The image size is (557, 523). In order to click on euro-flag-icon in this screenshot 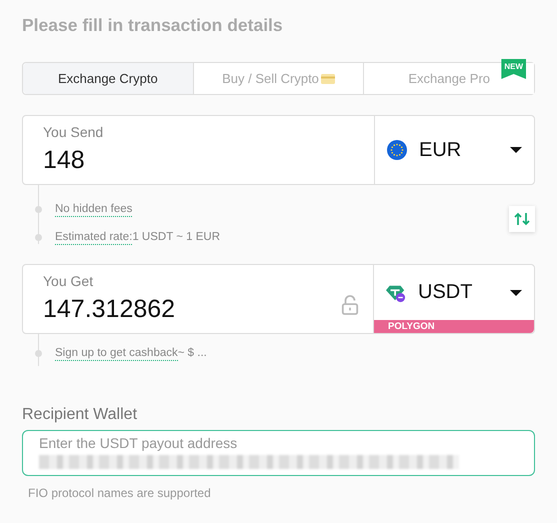, I will do `click(397, 150)`.